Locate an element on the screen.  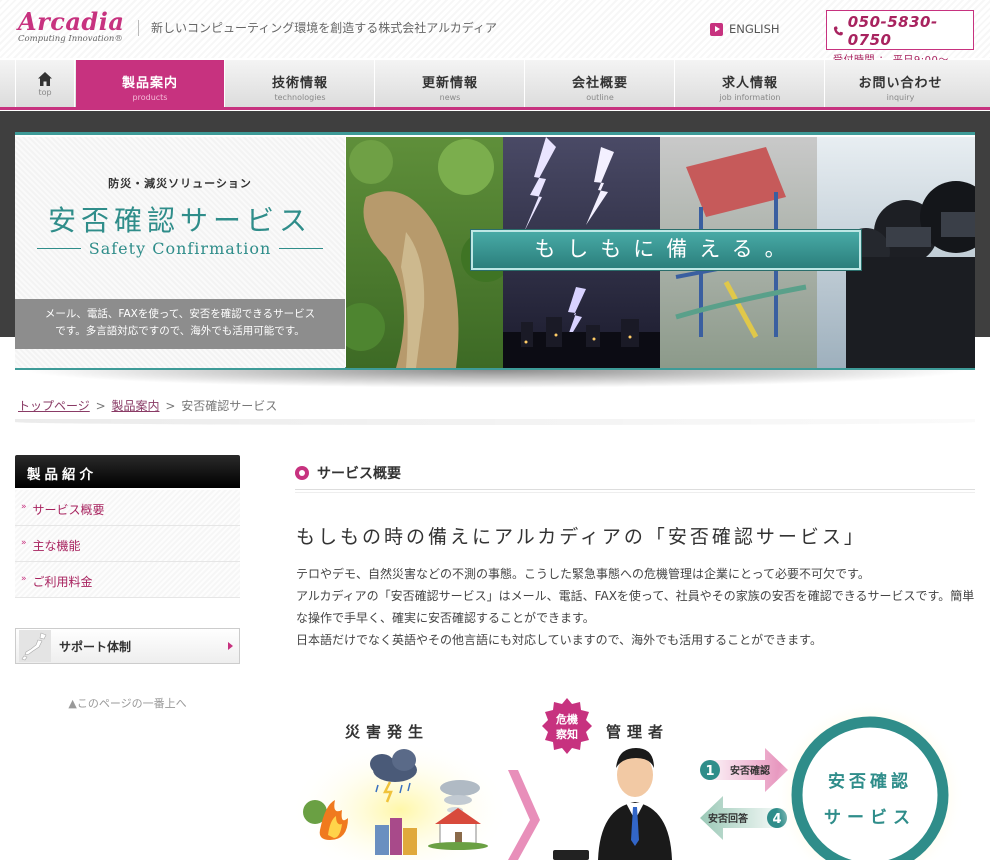
nav-inquiry-sublabel: inquiry is located at coordinates (900, 97).